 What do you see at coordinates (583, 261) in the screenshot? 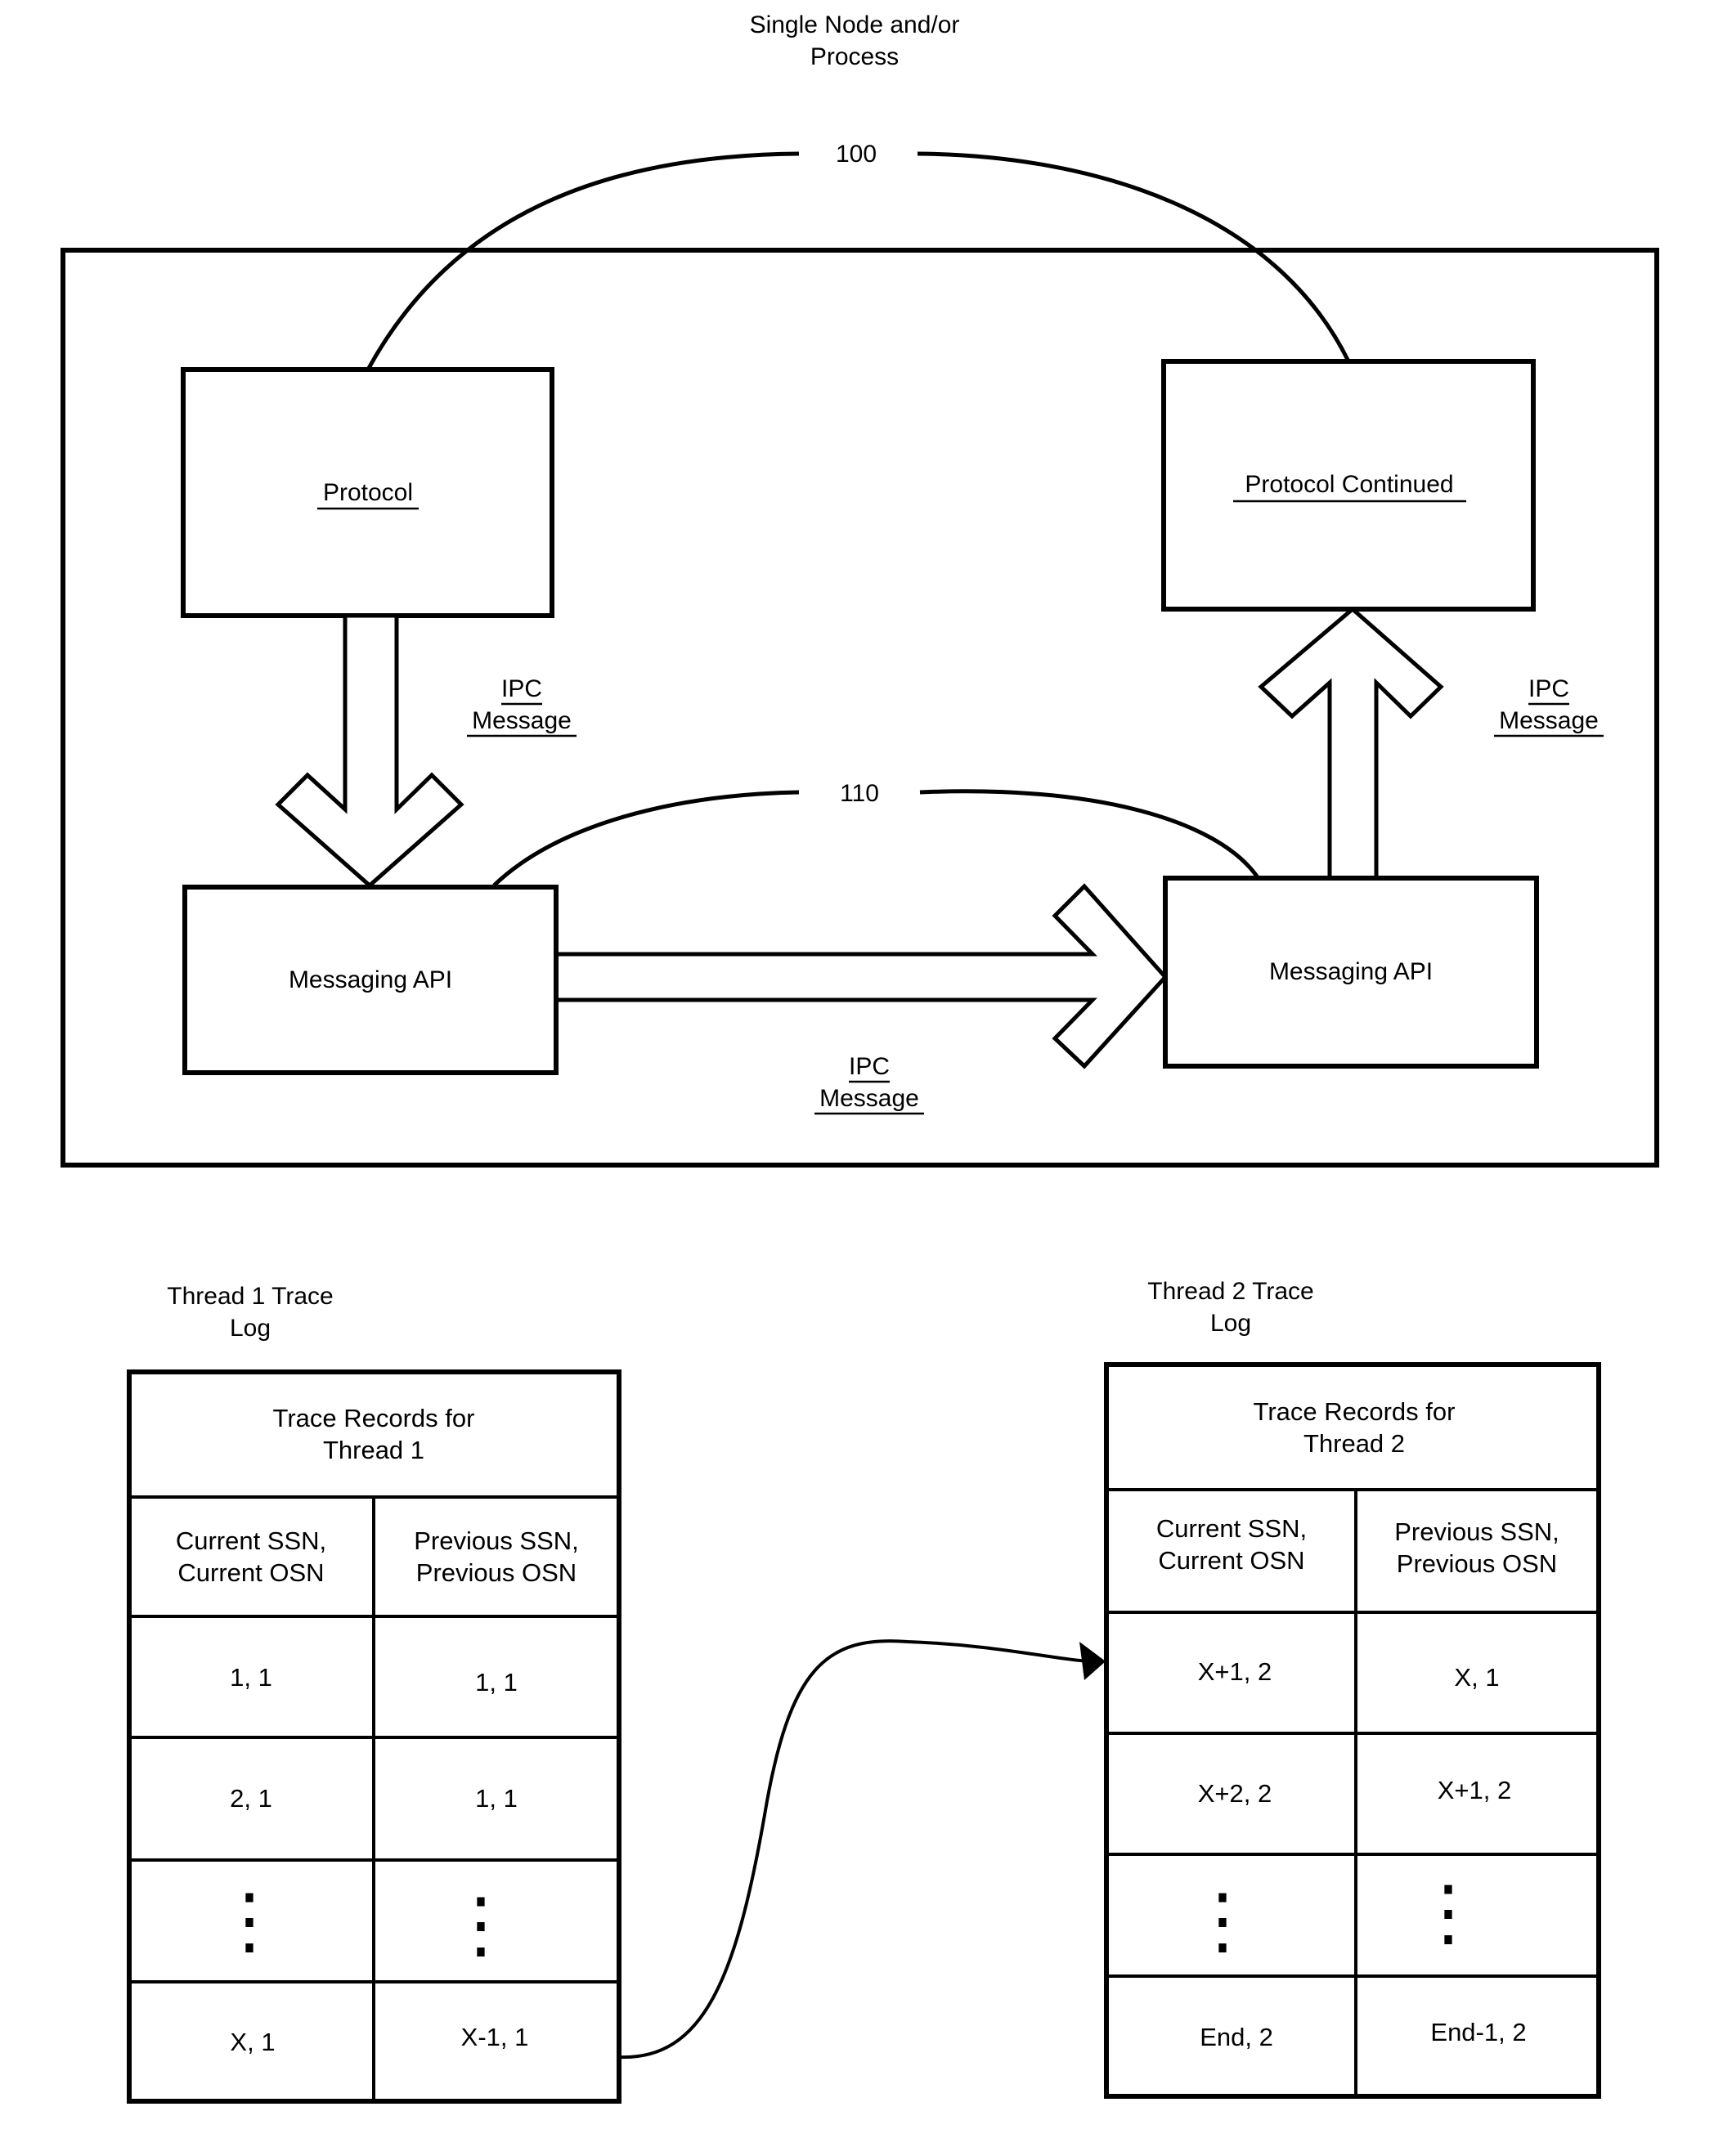
I see `outer-arc-left` at bounding box center [583, 261].